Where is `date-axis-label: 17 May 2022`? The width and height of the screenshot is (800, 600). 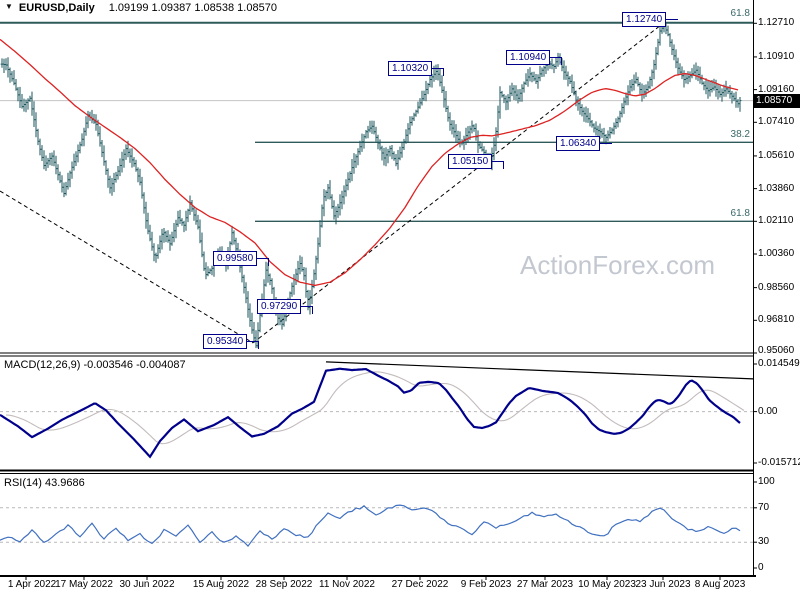
date-axis-label: 17 May 2022 is located at coordinates (84, 584).